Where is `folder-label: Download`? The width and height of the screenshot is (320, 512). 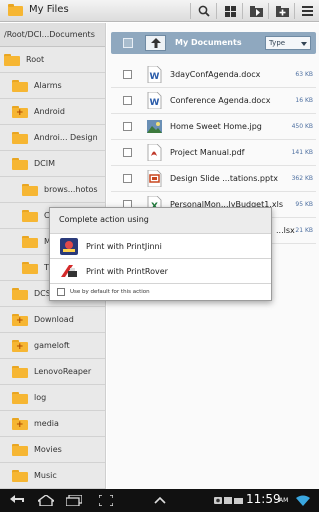 folder-label: Download is located at coordinates (54, 319).